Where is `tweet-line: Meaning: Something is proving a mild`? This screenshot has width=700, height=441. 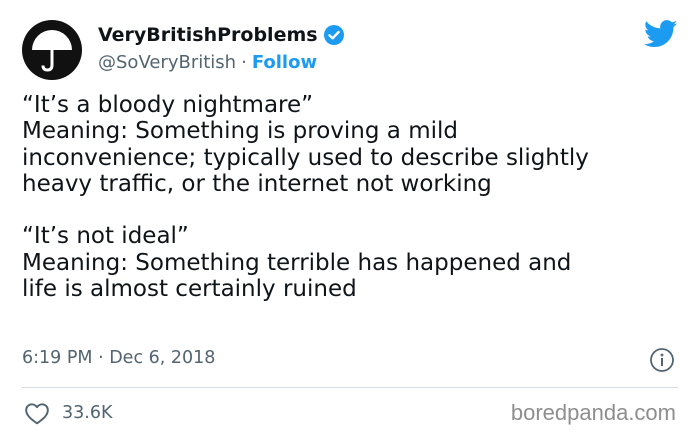
tweet-line: Meaning: Something is proving a mild is located at coordinates (240, 131).